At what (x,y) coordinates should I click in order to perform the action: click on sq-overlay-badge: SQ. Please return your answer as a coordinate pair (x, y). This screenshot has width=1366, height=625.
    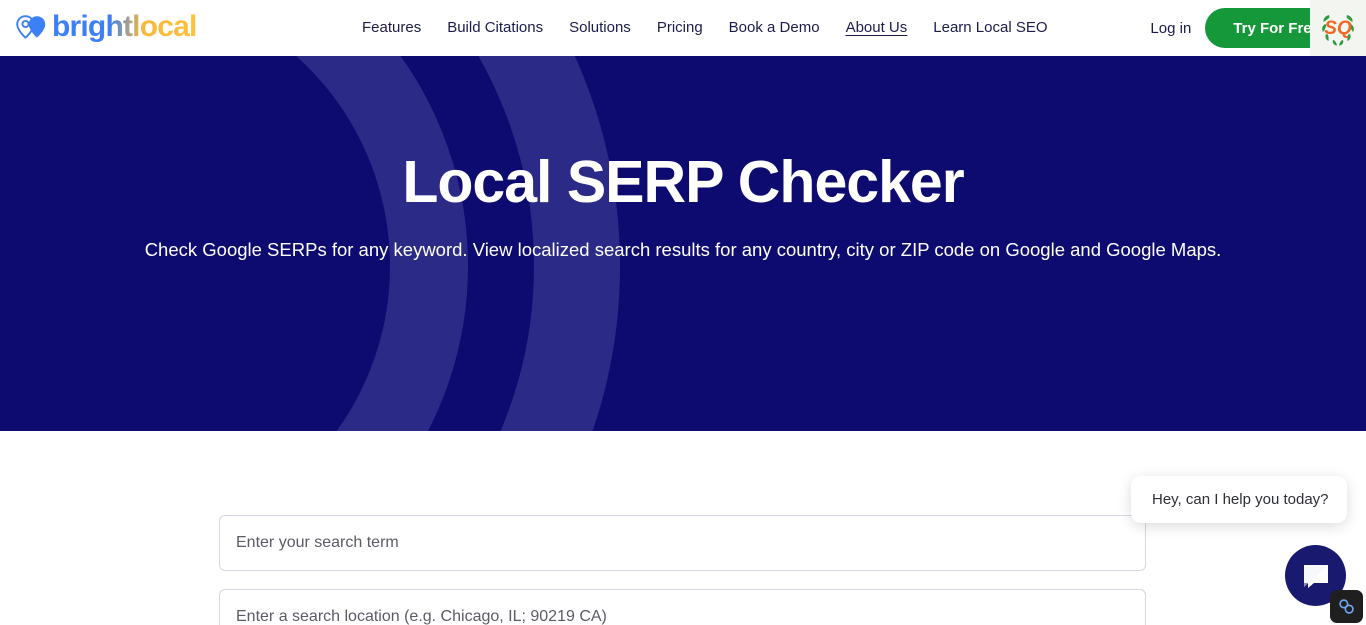
    Looking at the image, I should click on (1338, 28).